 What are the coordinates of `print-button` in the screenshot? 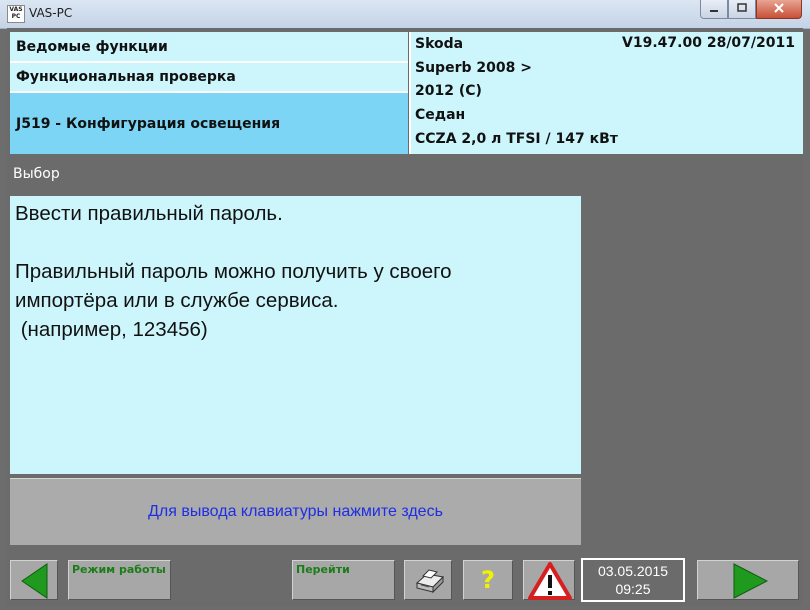 It's located at (428, 580).